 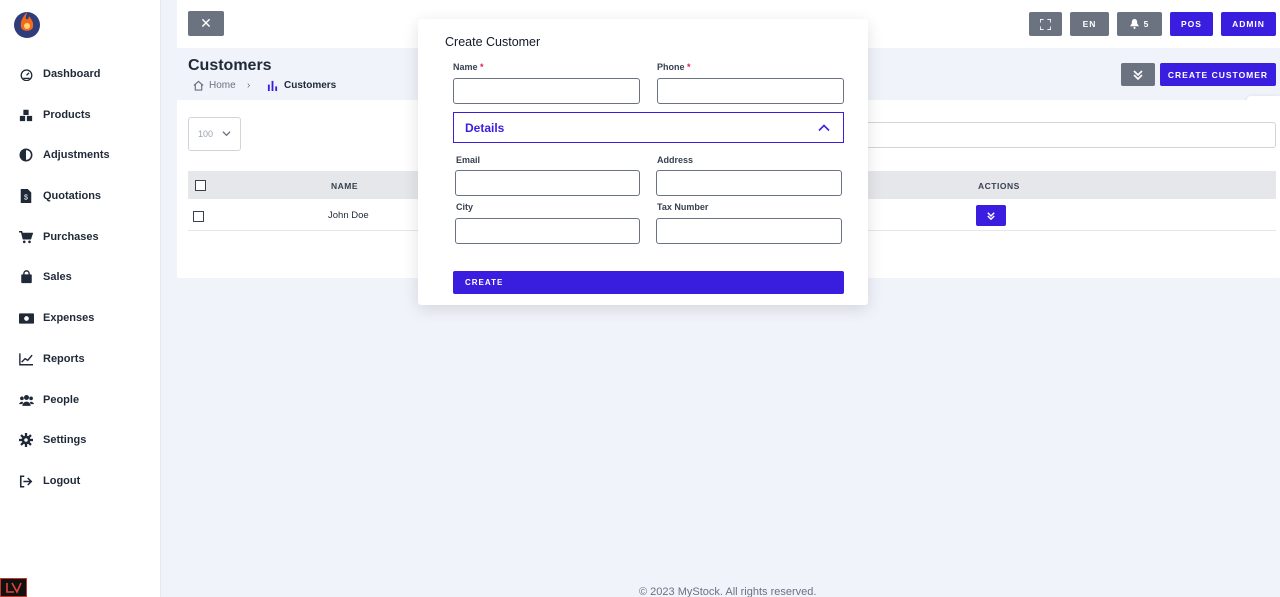 I want to click on sidebar-item-people: People, so click(x=48, y=400).